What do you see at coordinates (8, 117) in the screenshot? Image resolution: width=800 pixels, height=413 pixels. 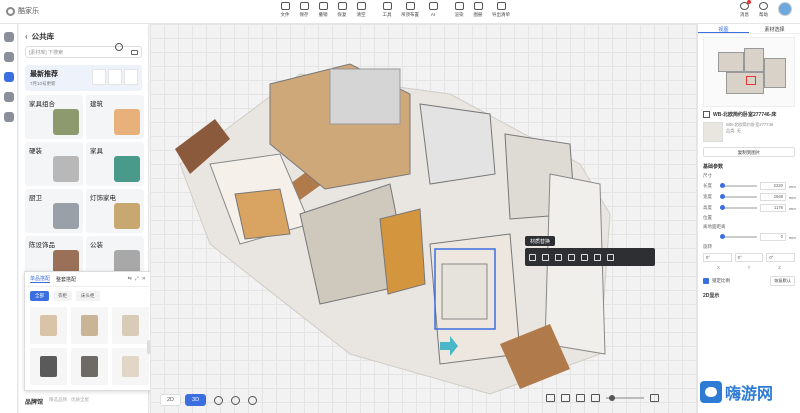 I see `layers-icon` at bounding box center [8, 117].